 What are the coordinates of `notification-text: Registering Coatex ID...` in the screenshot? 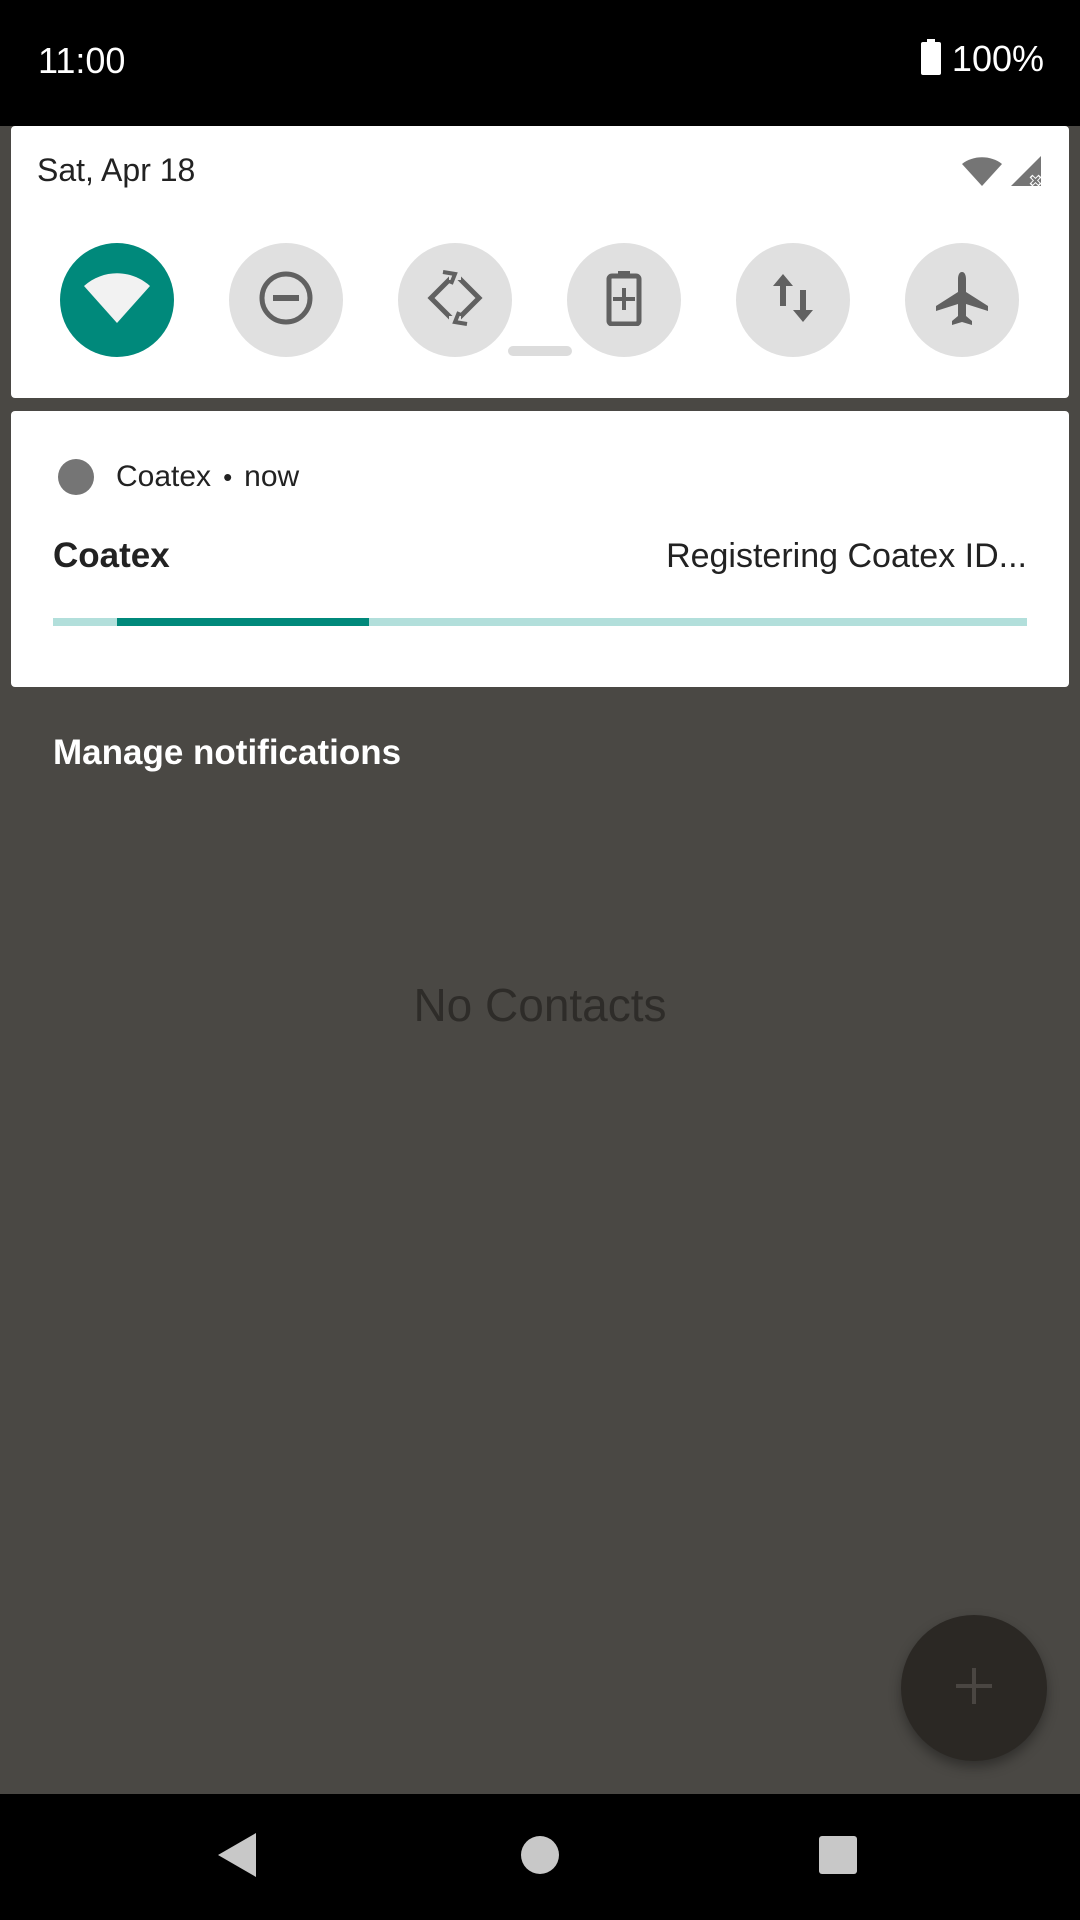 It's located at (846, 556).